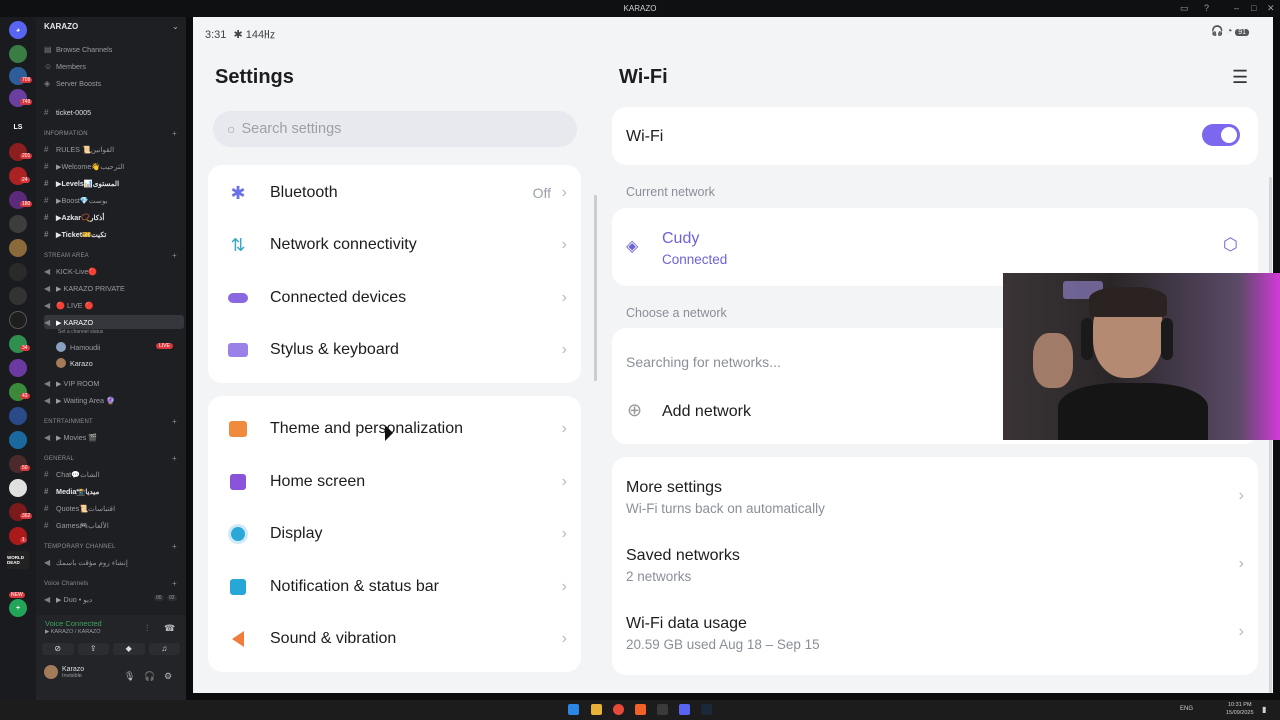 This screenshot has width=1280, height=720. I want to click on server-world-dead: WORLD DEAD, so click(18, 560).